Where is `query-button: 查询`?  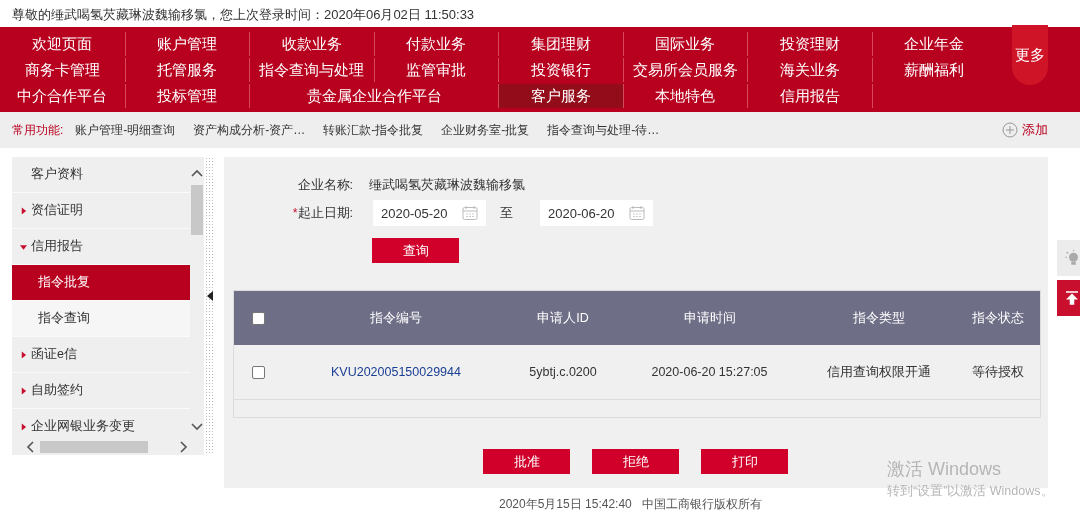
query-button: 查询 is located at coordinates (415, 250).